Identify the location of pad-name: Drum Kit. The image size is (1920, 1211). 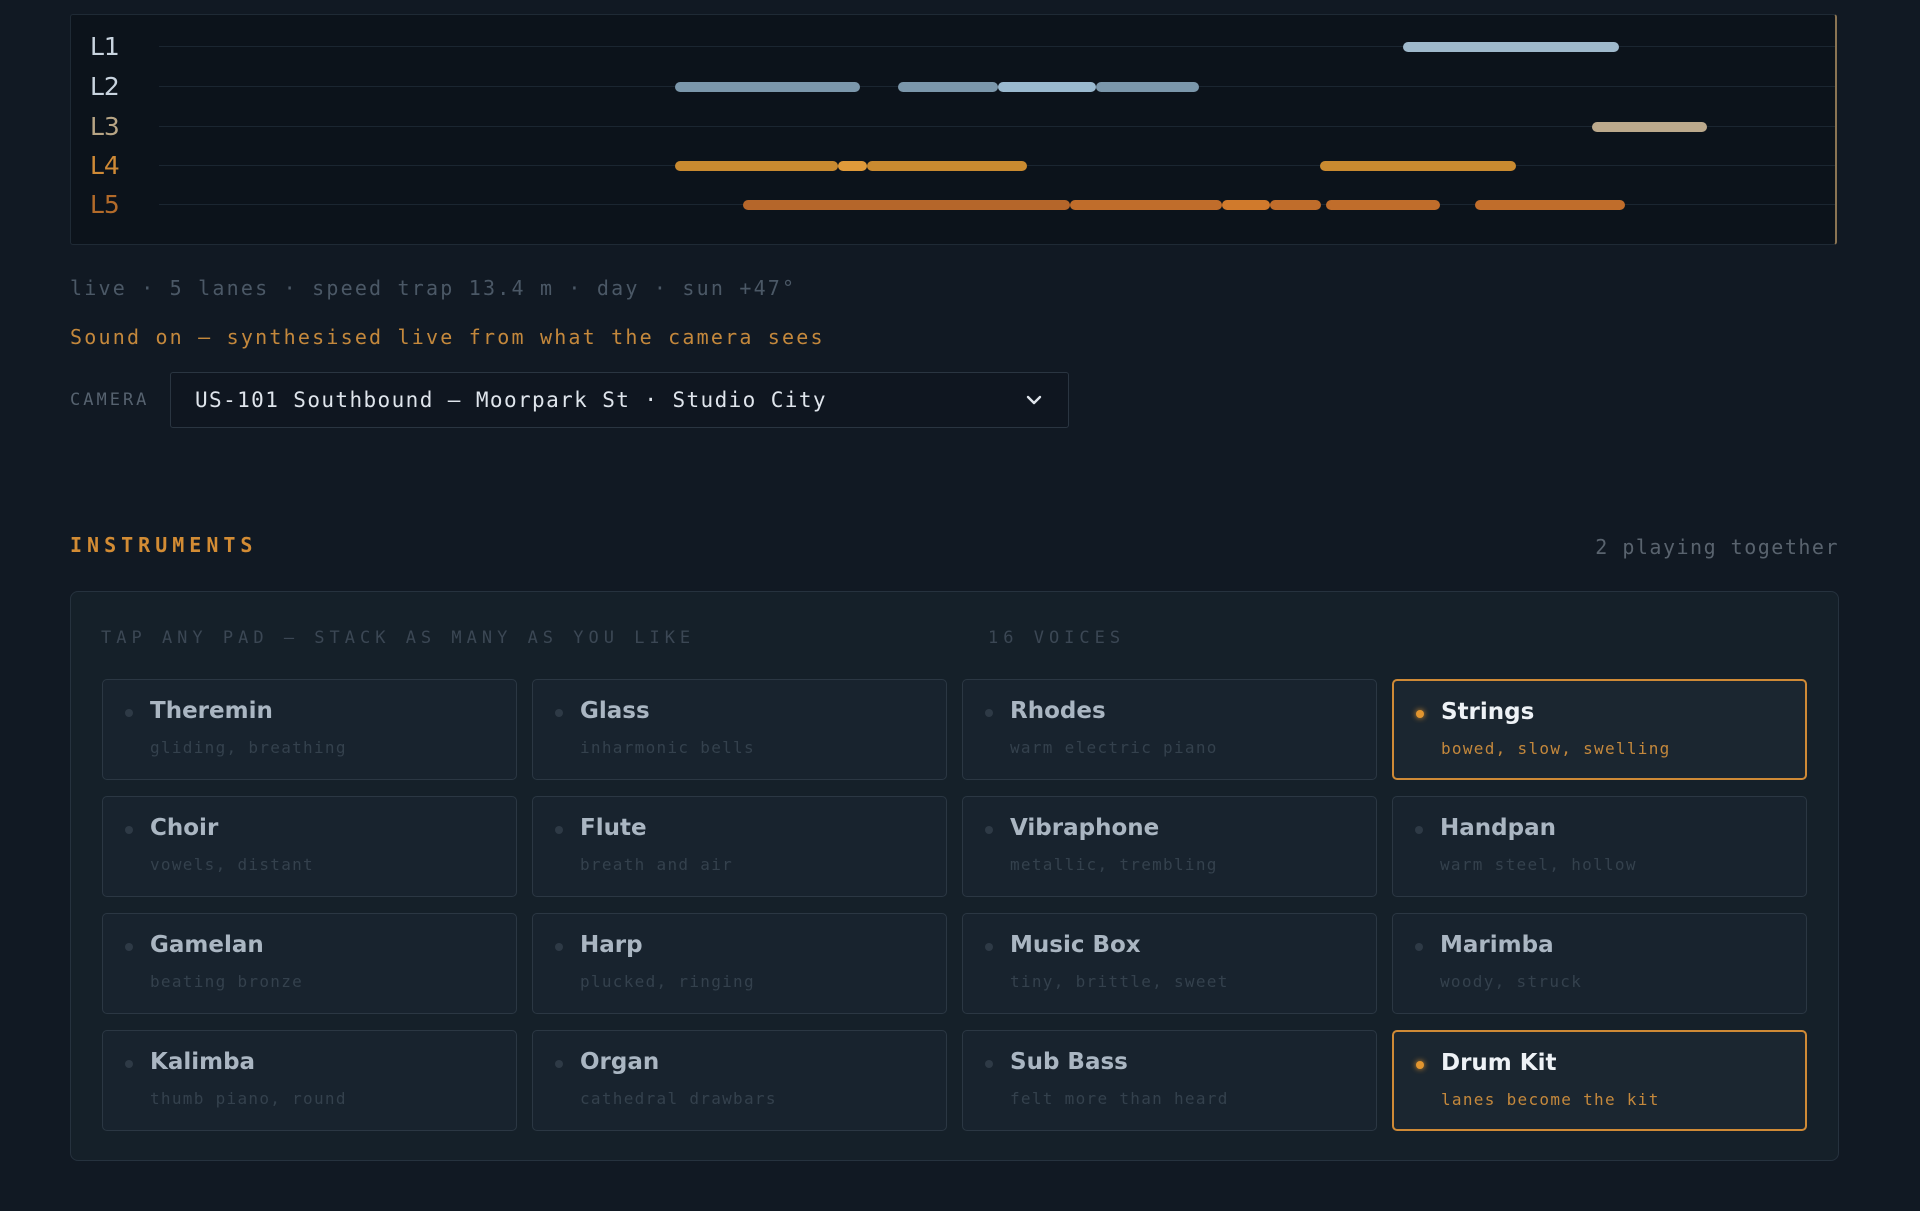
(1499, 1063).